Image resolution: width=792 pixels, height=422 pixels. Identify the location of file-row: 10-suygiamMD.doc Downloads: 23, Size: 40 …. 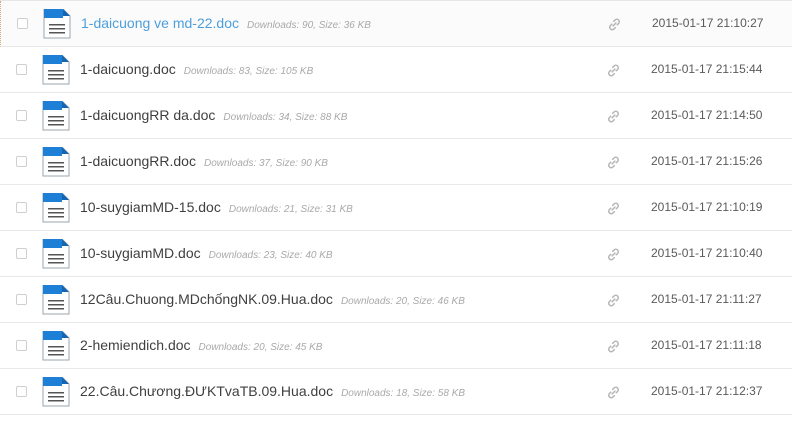
(396, 254).